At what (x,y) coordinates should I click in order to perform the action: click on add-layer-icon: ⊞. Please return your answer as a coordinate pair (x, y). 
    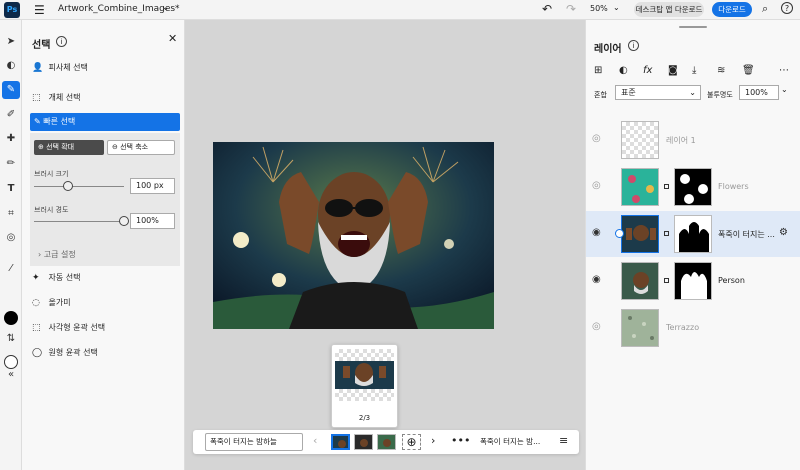
    Looking at the image, I should click on (598, 70).